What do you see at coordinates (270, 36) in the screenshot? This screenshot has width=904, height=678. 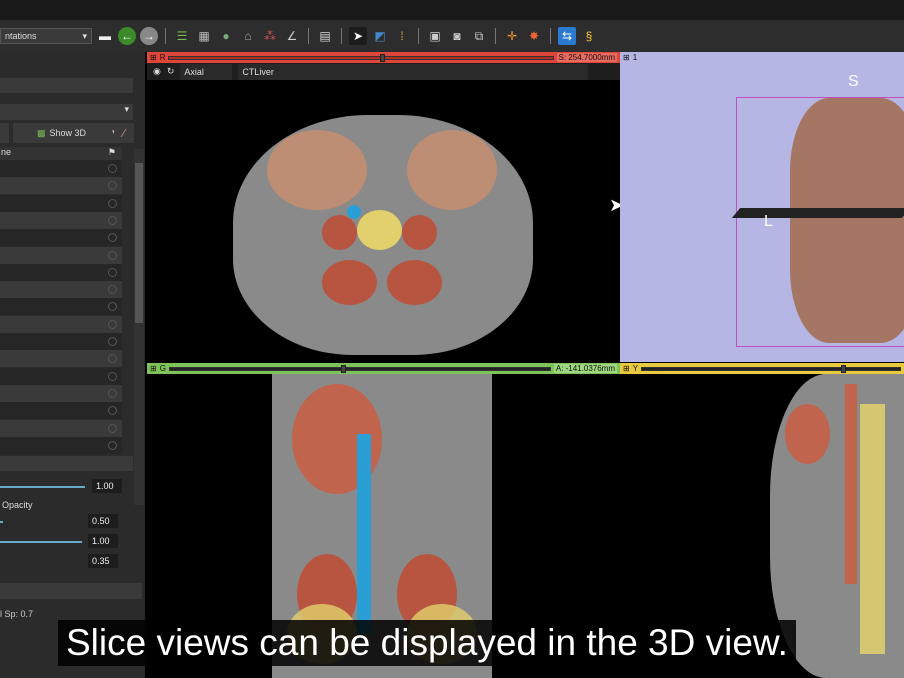 I see `segment-icon: ⁂` at bounding box center [270, 36].